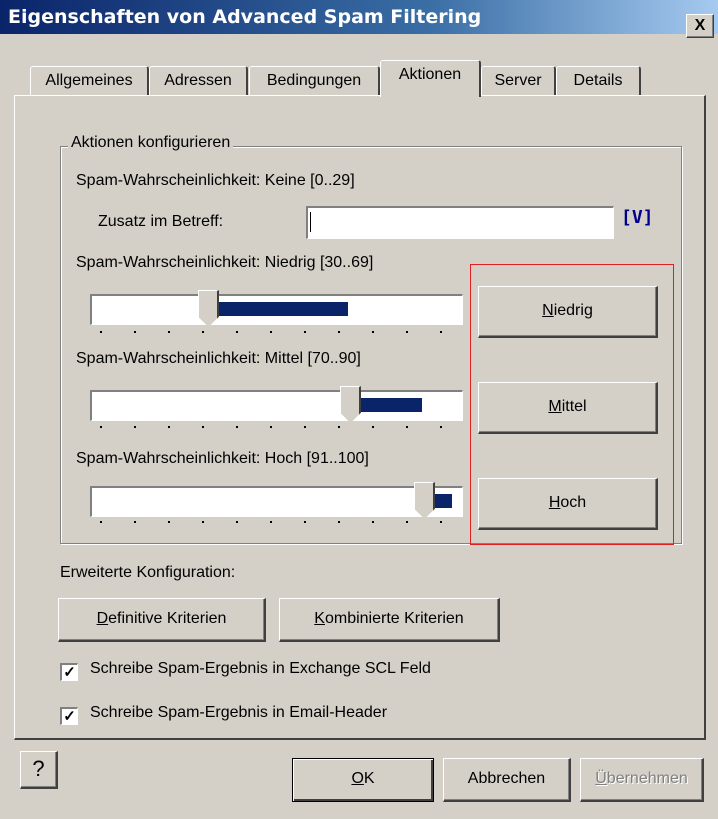 The height and width of the screenshot is (819, 718). Describe the element at coordinates (357, 778) in the screenshot. I see `accesskey: O` at that location.